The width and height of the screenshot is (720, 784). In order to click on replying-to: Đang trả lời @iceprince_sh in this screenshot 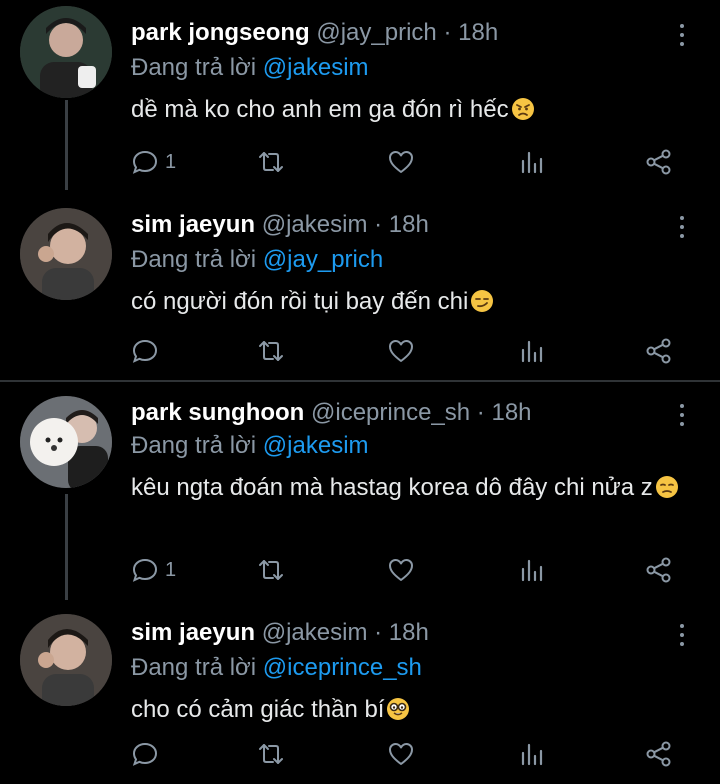, I will do `click(276, 668)`.